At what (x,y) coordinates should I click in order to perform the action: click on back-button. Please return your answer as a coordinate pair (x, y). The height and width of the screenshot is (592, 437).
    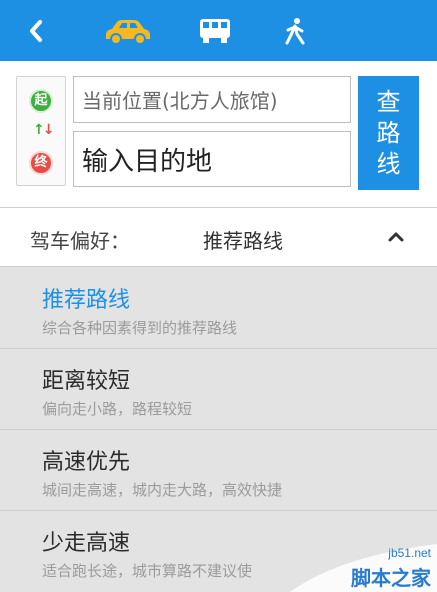
    Looking at the image, I should click on (36, 30).